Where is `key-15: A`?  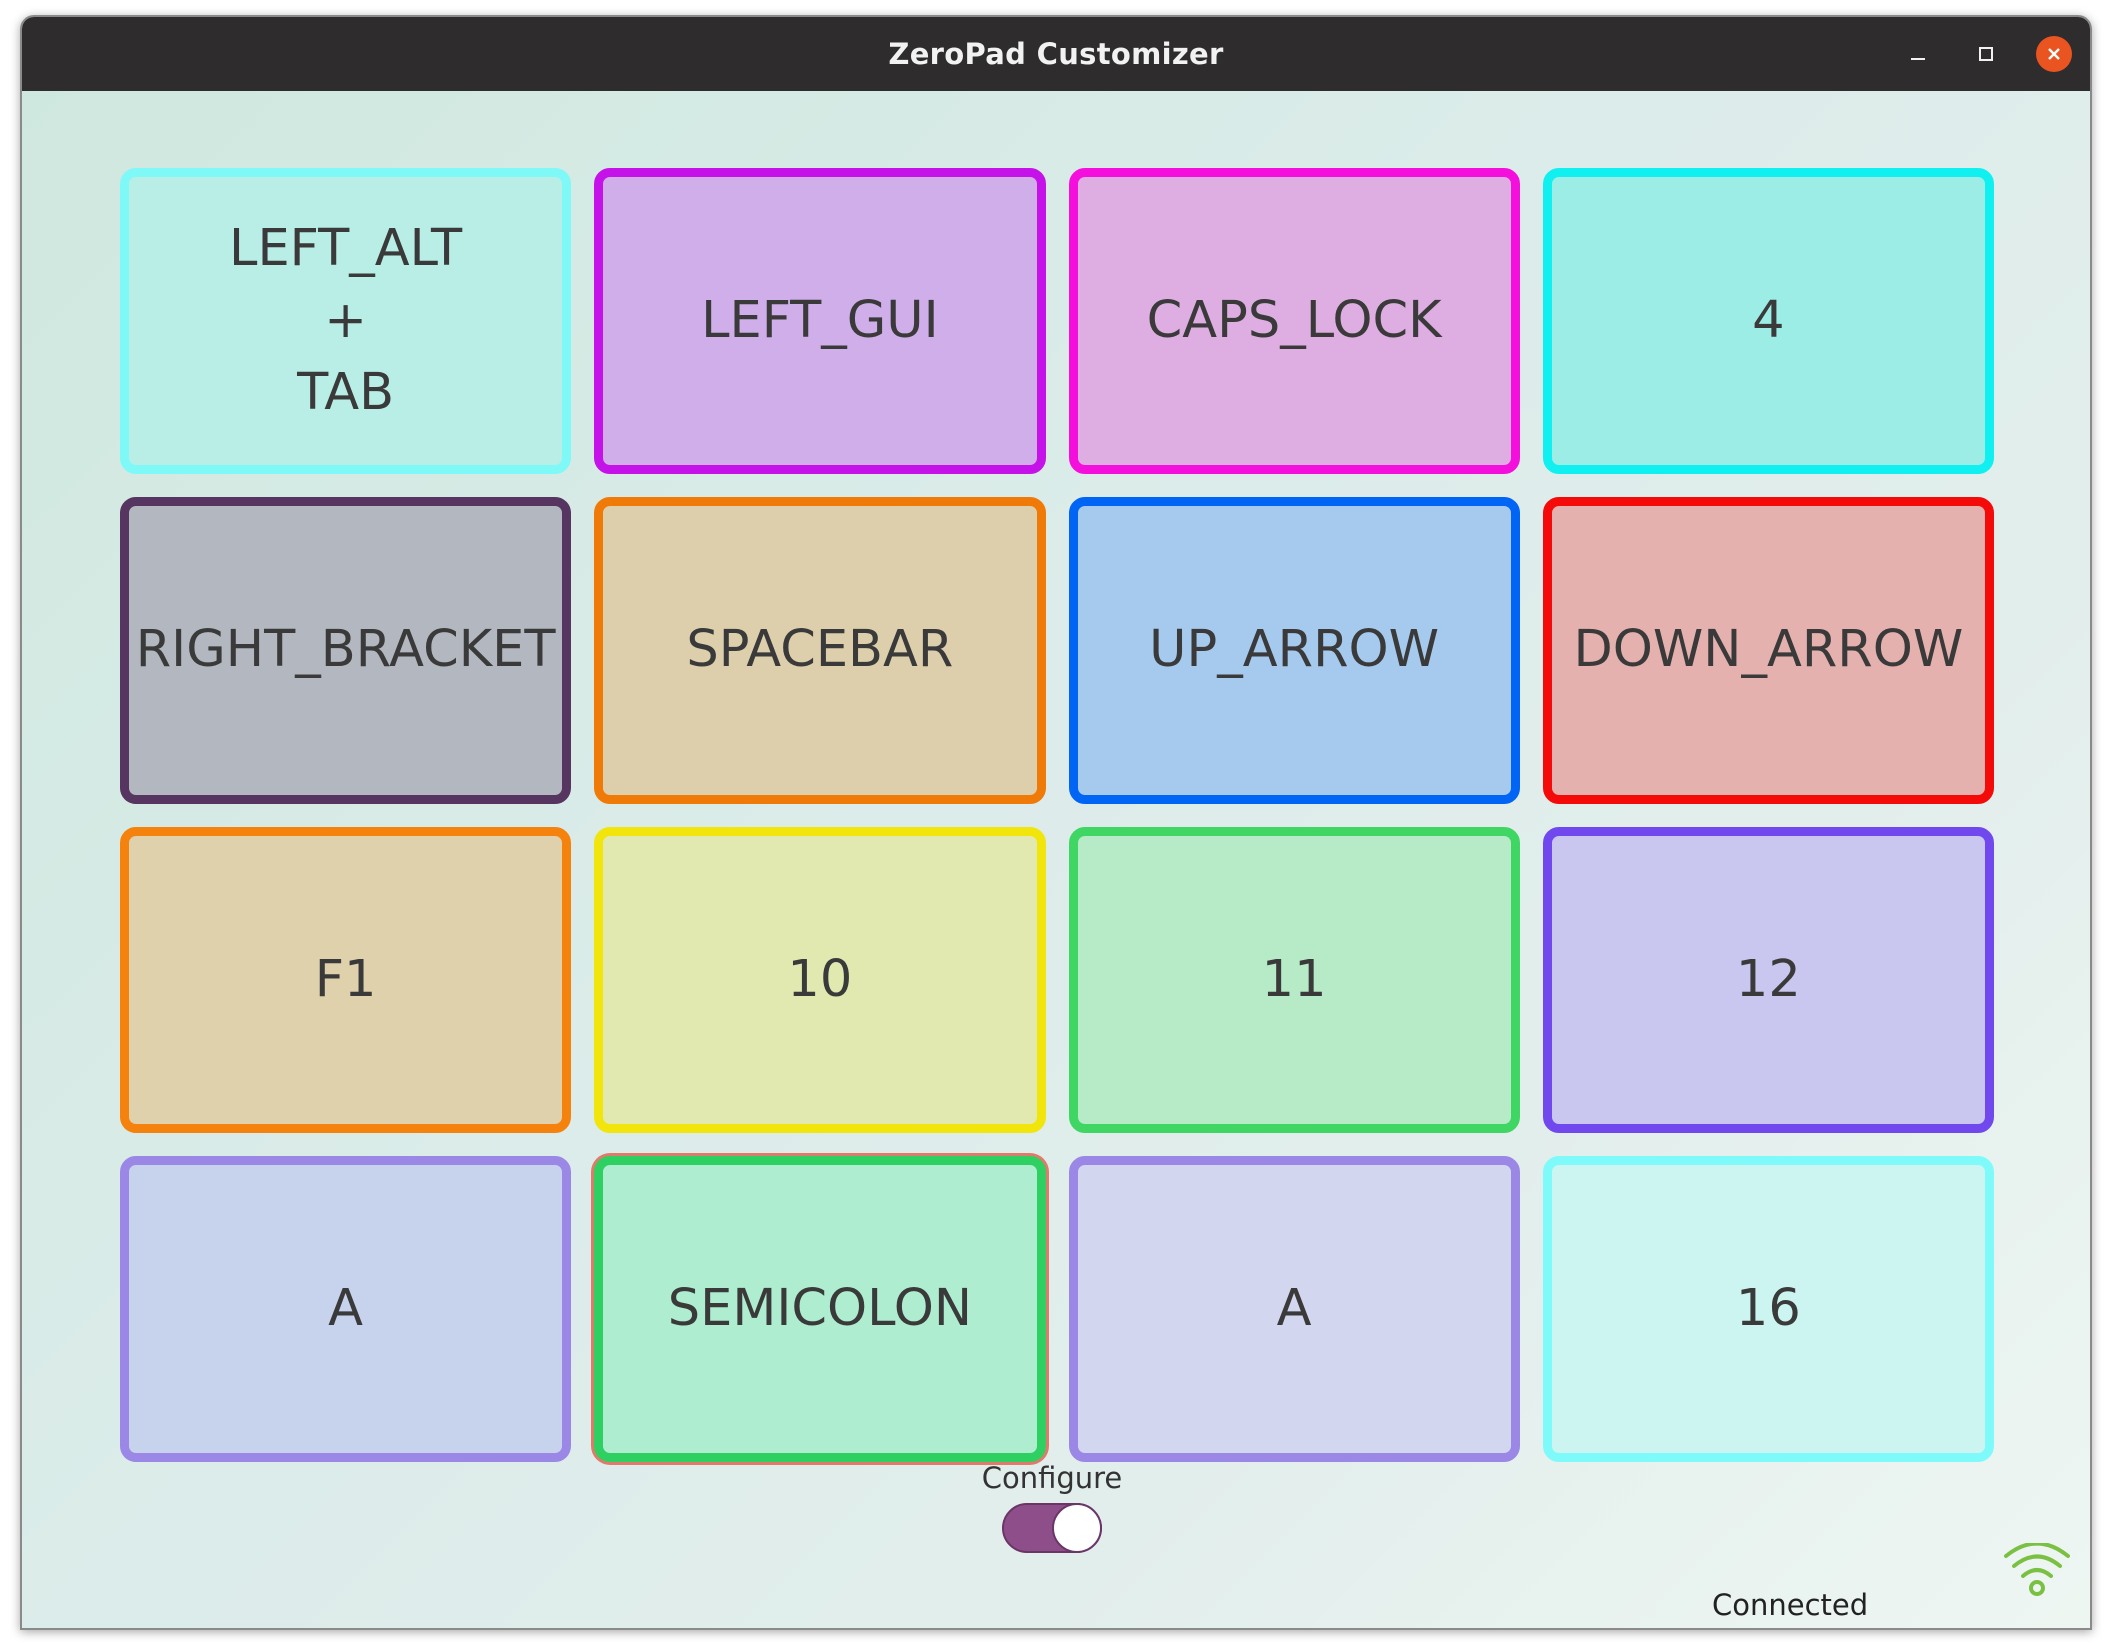
key-15: A is located at coordinates (1294, 1308).